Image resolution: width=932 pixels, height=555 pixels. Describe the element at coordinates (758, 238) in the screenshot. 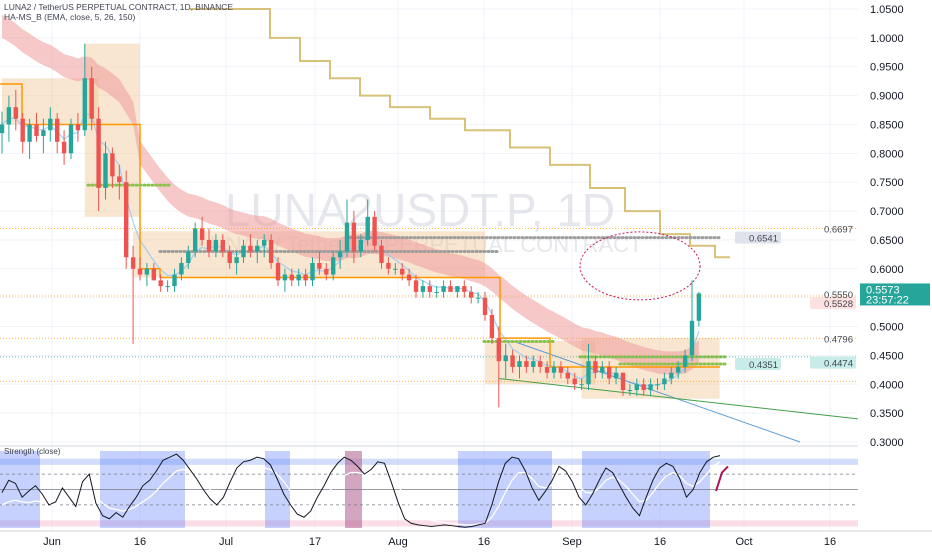

I see `label-0-6541: 0.6541` at that location.